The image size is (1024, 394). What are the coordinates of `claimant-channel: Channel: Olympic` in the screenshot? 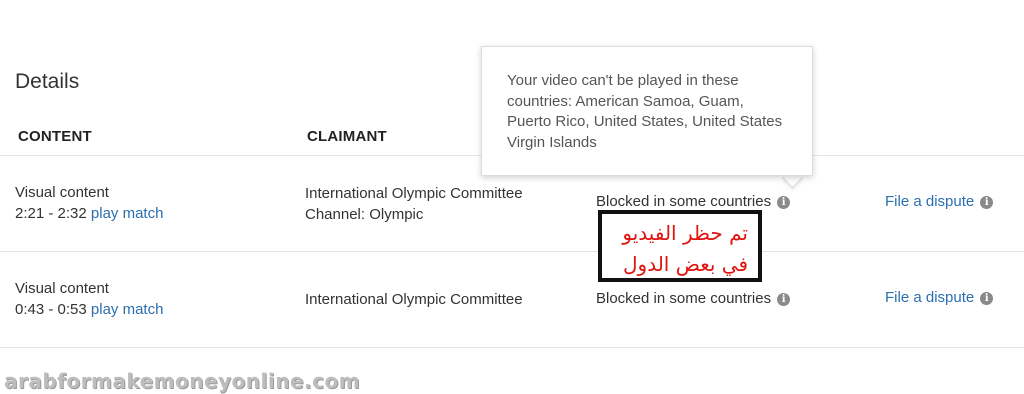 It's located at (364, 214).